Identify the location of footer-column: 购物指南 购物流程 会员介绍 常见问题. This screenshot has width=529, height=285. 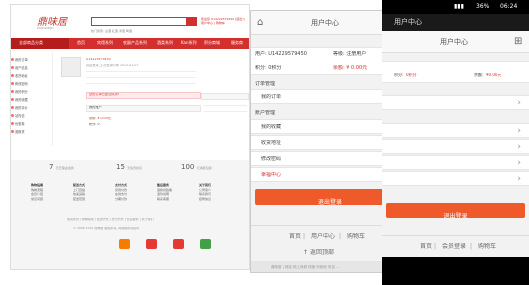
(37, 192).